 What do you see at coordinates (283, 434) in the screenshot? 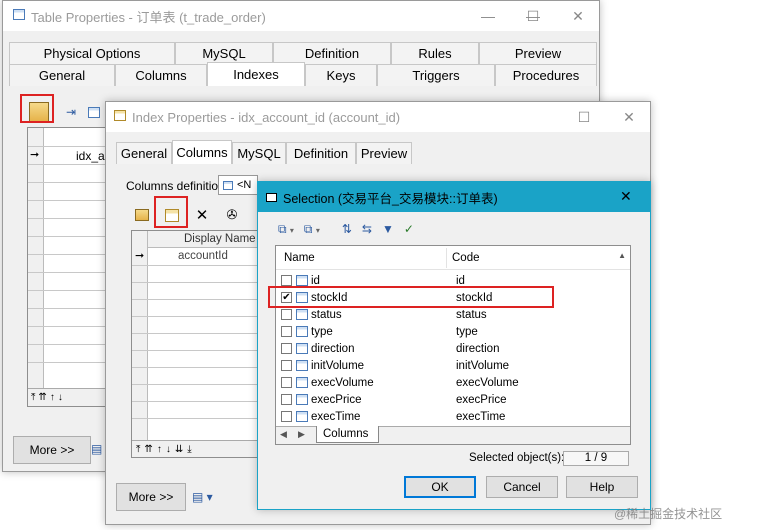
I see `scroll-left-icon: ◀` at bounding box center [283, 434].